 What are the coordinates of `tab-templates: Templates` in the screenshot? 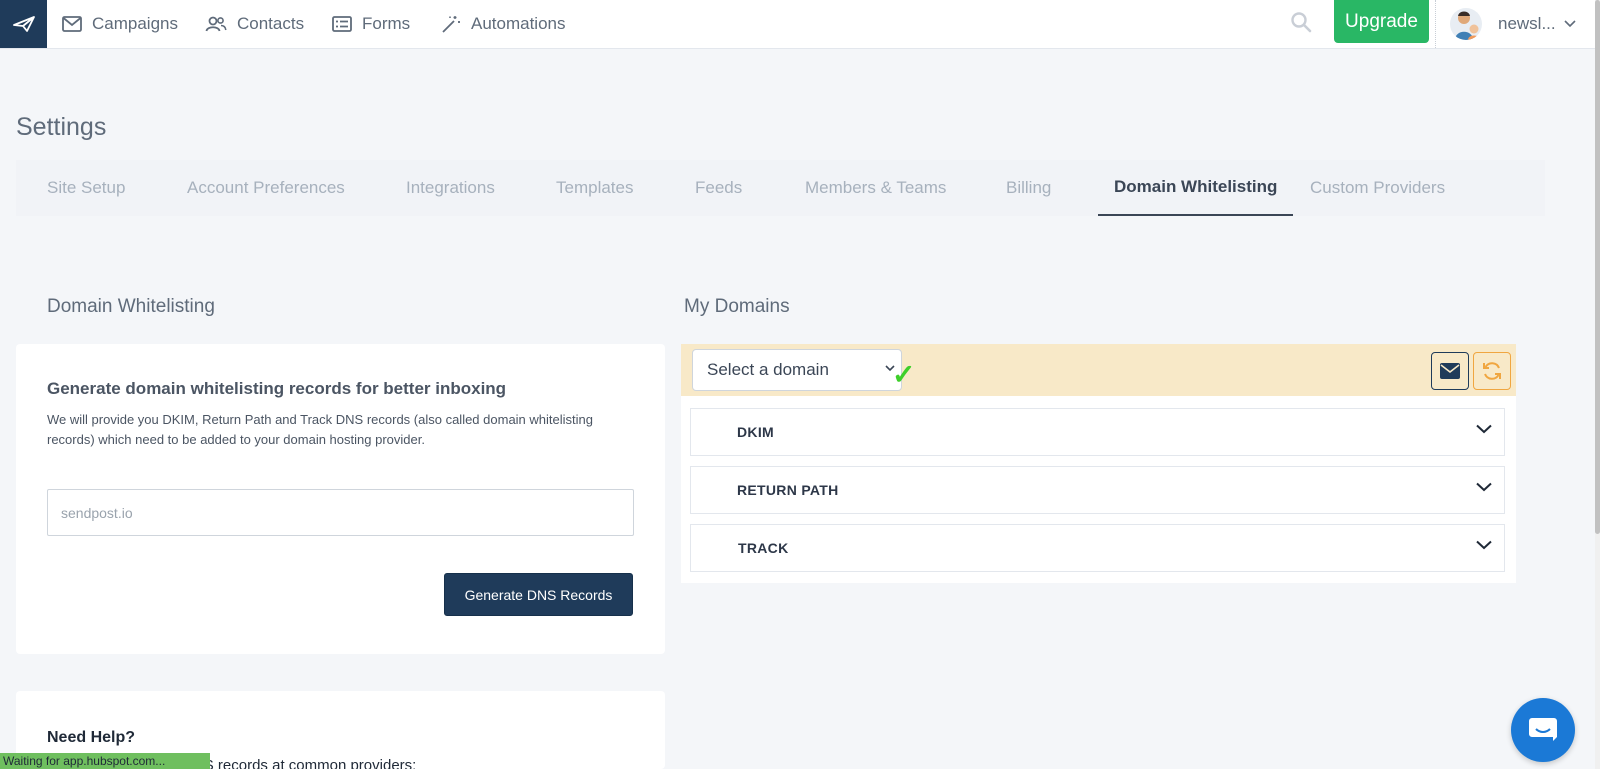 It's located at (594, 188).